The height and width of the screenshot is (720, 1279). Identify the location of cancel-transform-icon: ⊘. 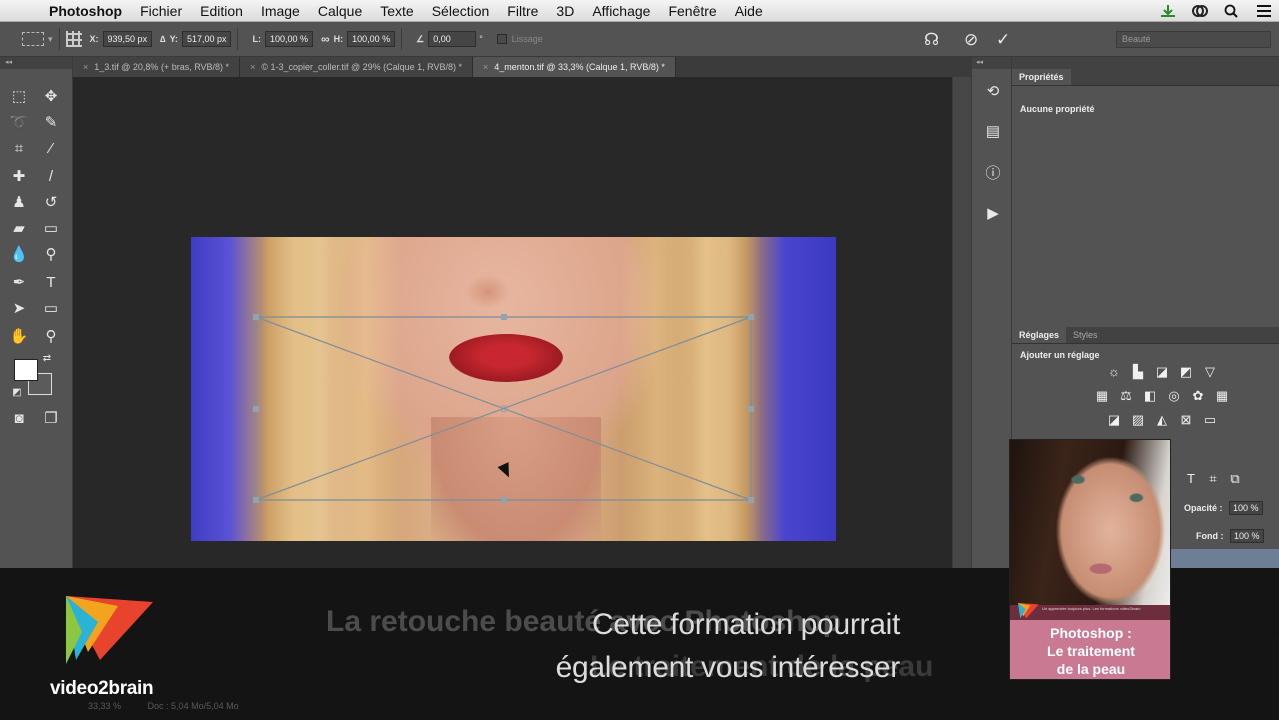
(971, 39).